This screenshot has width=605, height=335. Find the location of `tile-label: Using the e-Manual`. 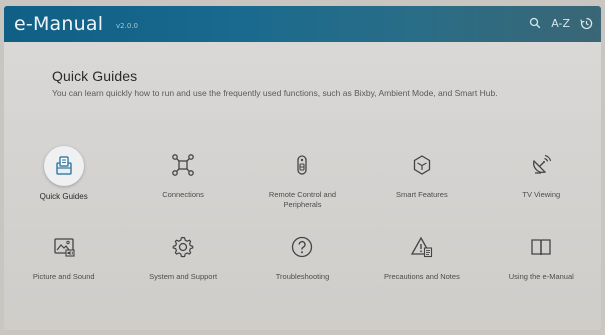

tile-label: Using the e-Manual is located at coordinates (541, 276).